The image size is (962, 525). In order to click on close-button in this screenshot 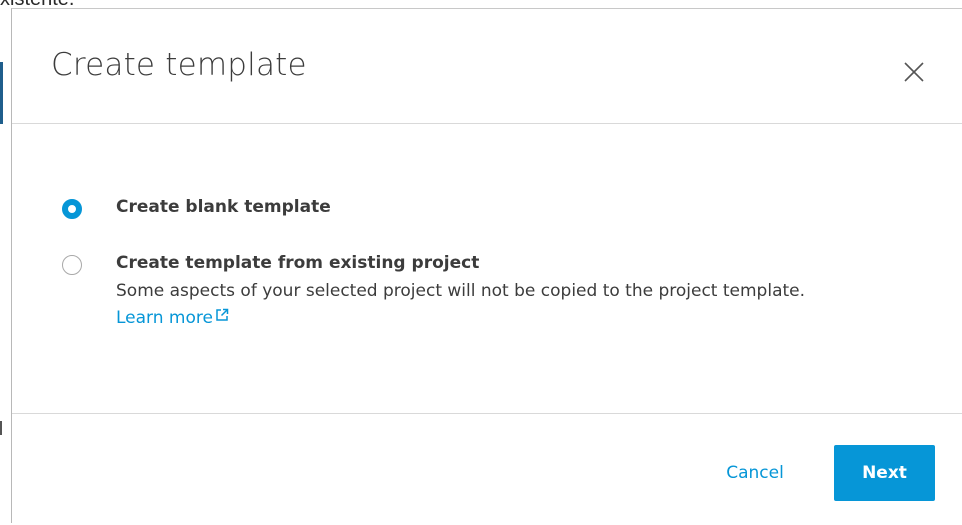, I will do `click(914, 72)`.